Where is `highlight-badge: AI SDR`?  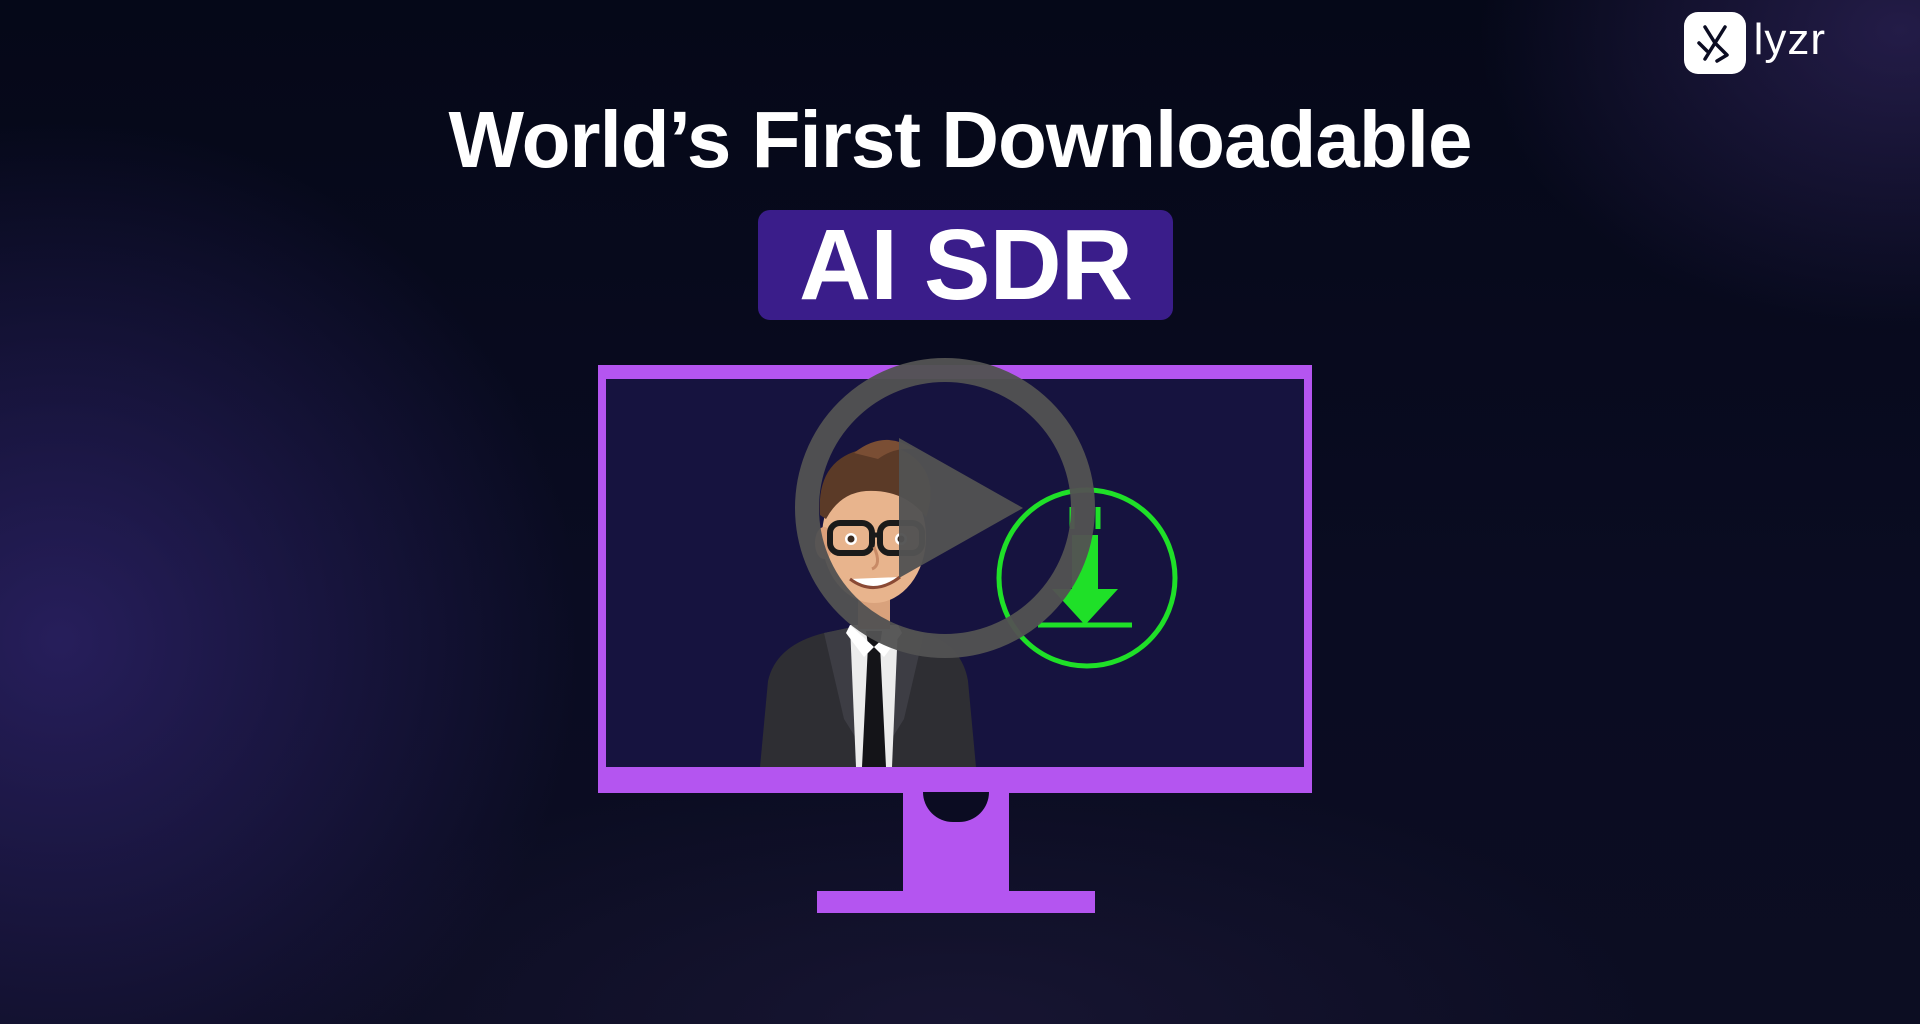
highlight-badge: AI SDR is located at coordinates (965, 265).